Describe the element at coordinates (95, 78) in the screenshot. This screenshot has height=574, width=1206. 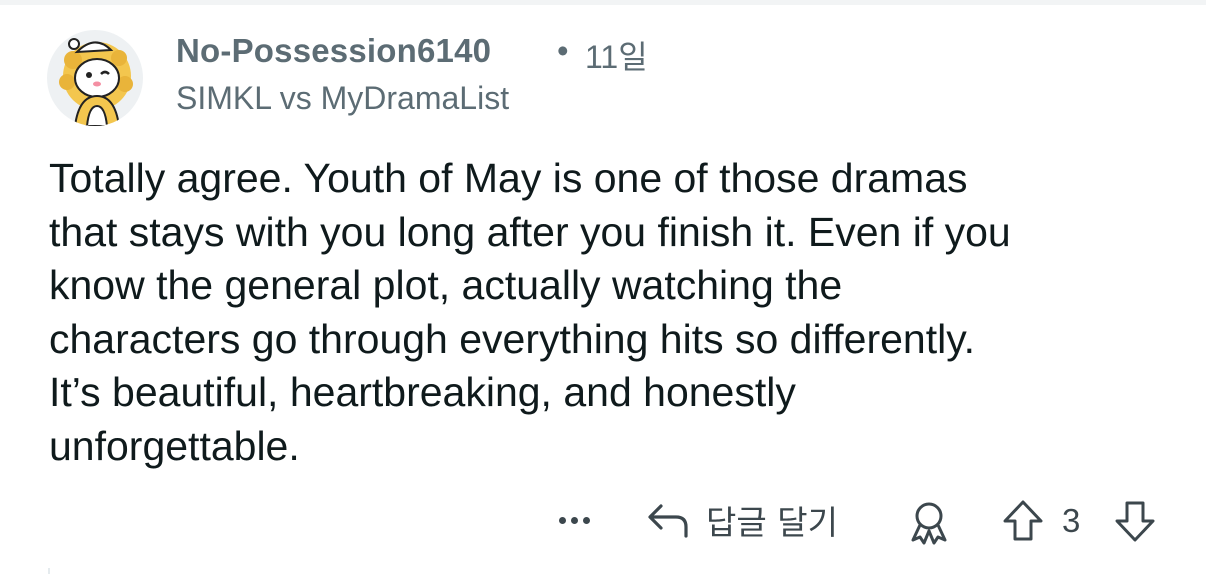
I see `snoo-lion-avatar-icon` at that location.